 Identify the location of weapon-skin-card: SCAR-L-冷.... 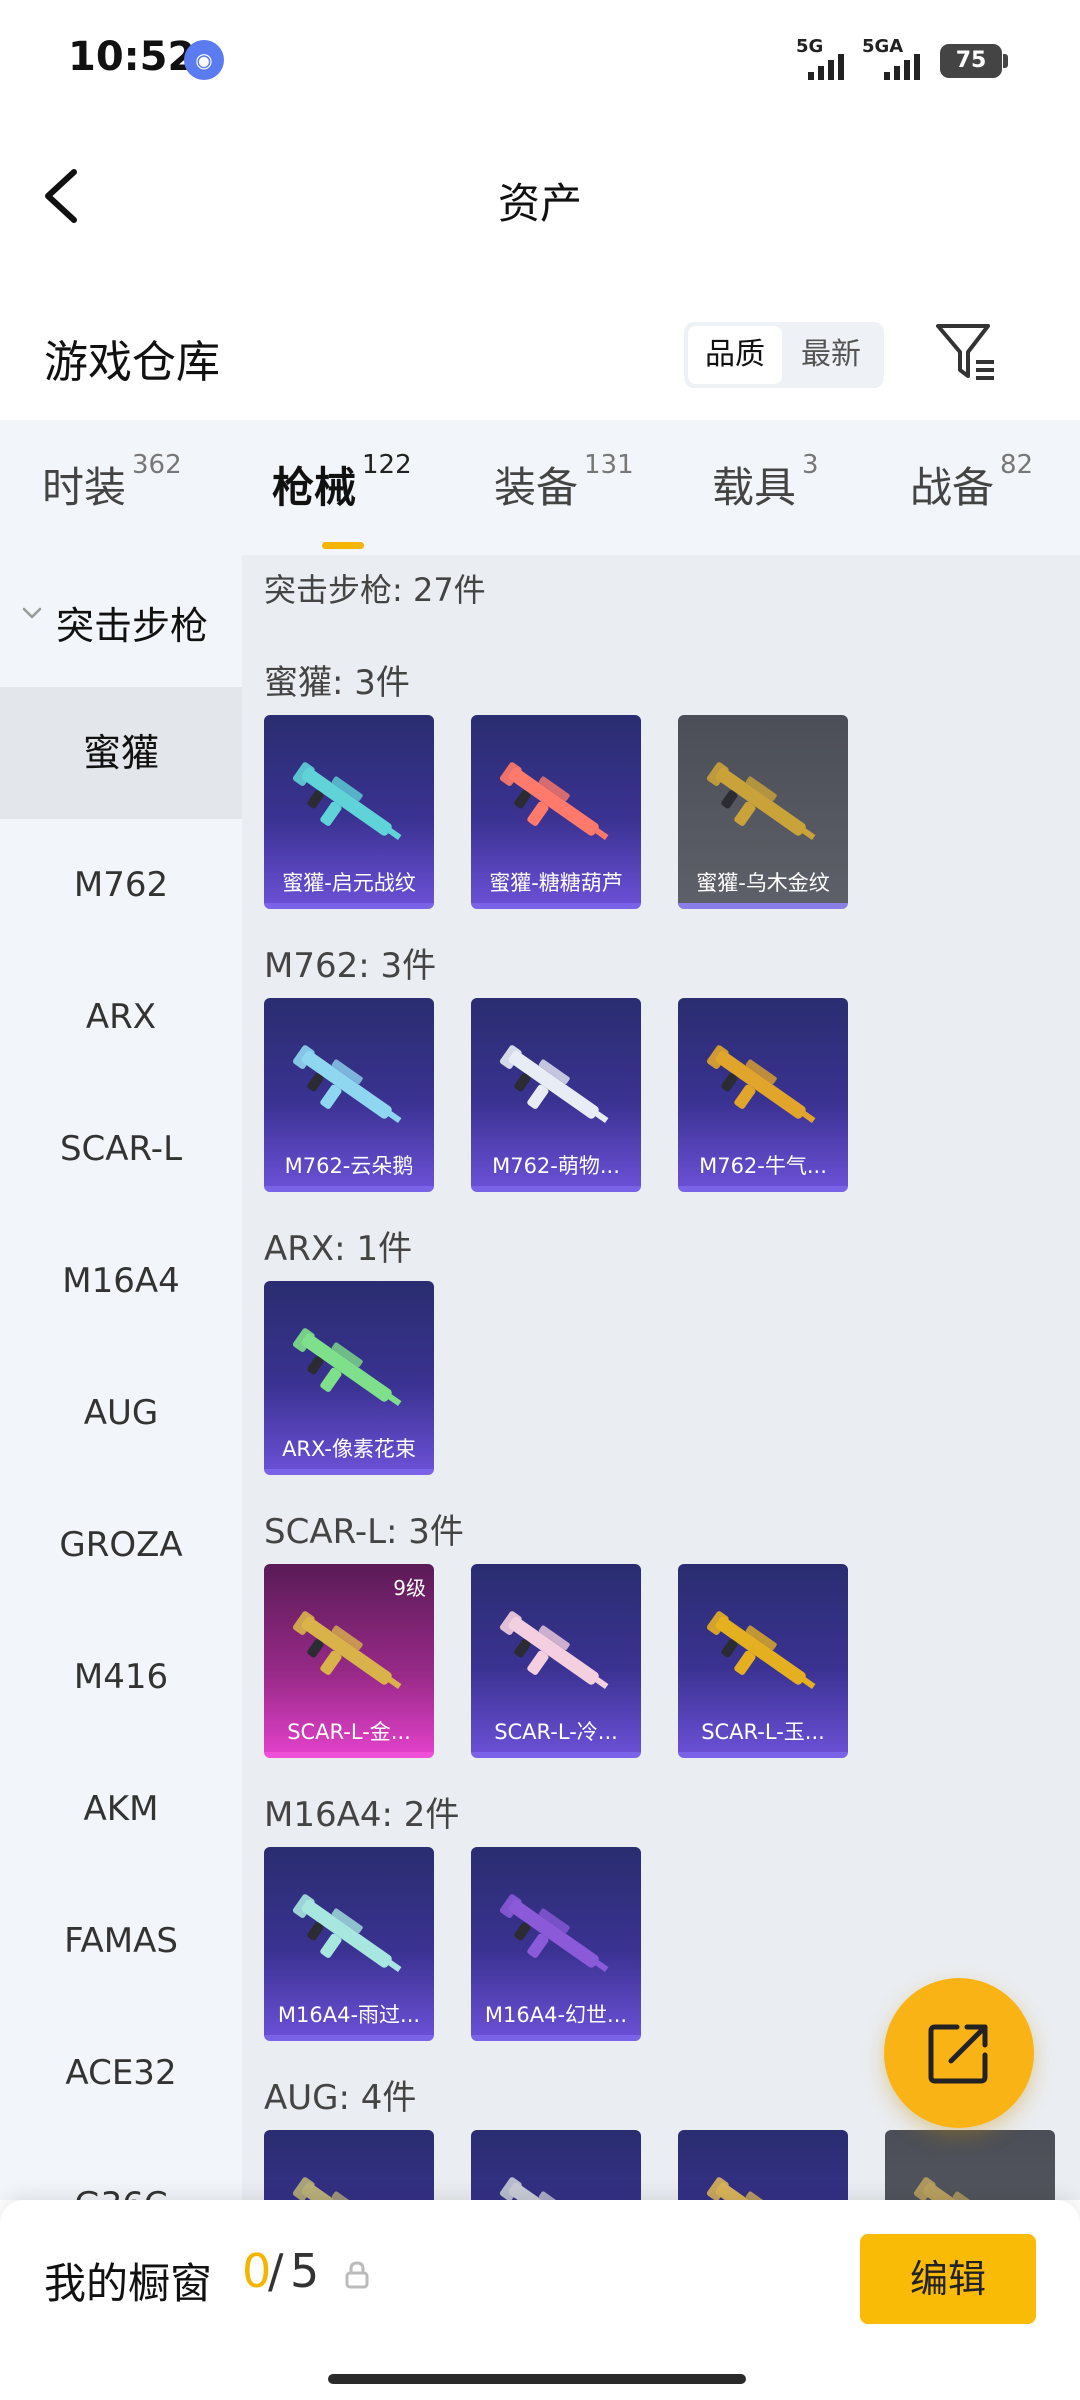
(556, 1661).